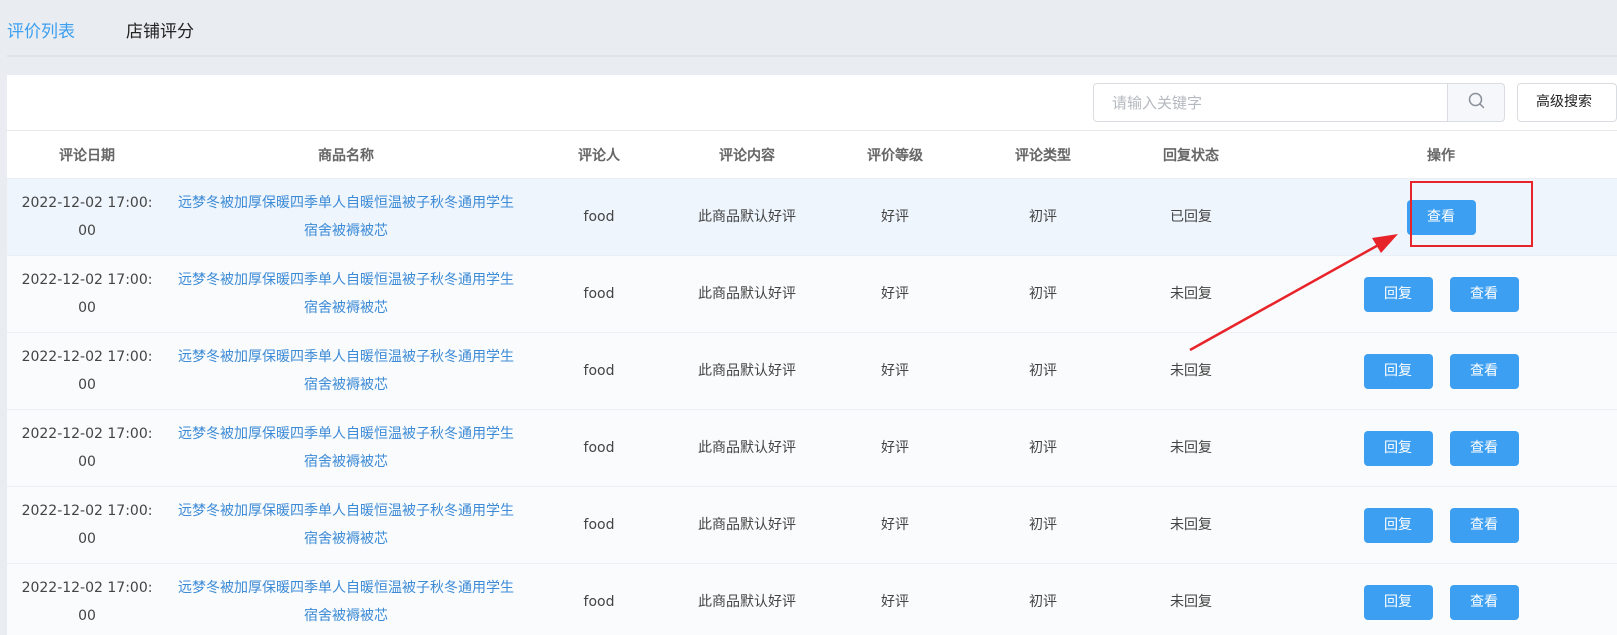  What do you see at coordinates (1270, 102) in the screenshot?
I see `search-input` at bounding box center [1270, 102].